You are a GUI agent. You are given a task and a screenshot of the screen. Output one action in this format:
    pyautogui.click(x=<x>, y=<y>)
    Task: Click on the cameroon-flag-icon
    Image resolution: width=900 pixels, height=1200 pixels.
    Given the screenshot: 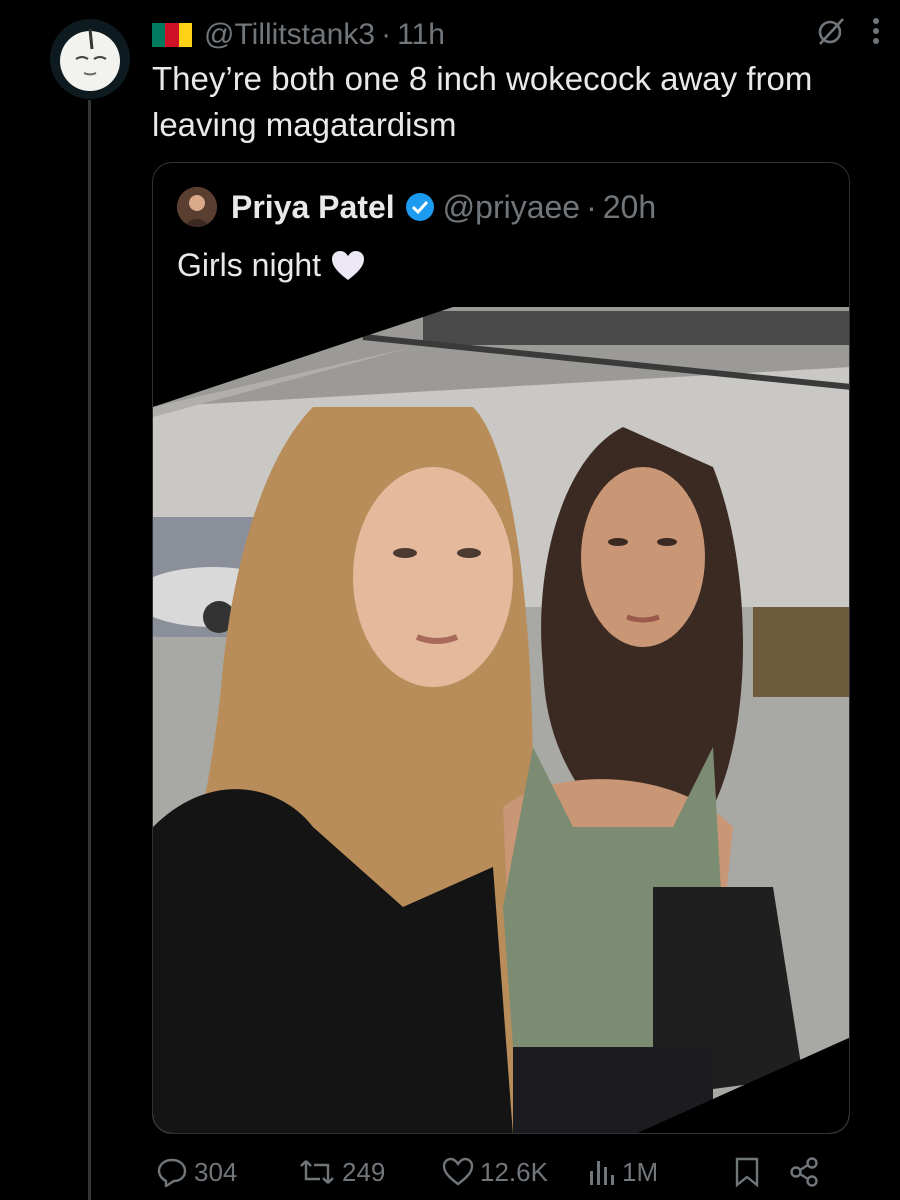 What is the action you would take?
    pyautogui.click(x=172, y=35)
    